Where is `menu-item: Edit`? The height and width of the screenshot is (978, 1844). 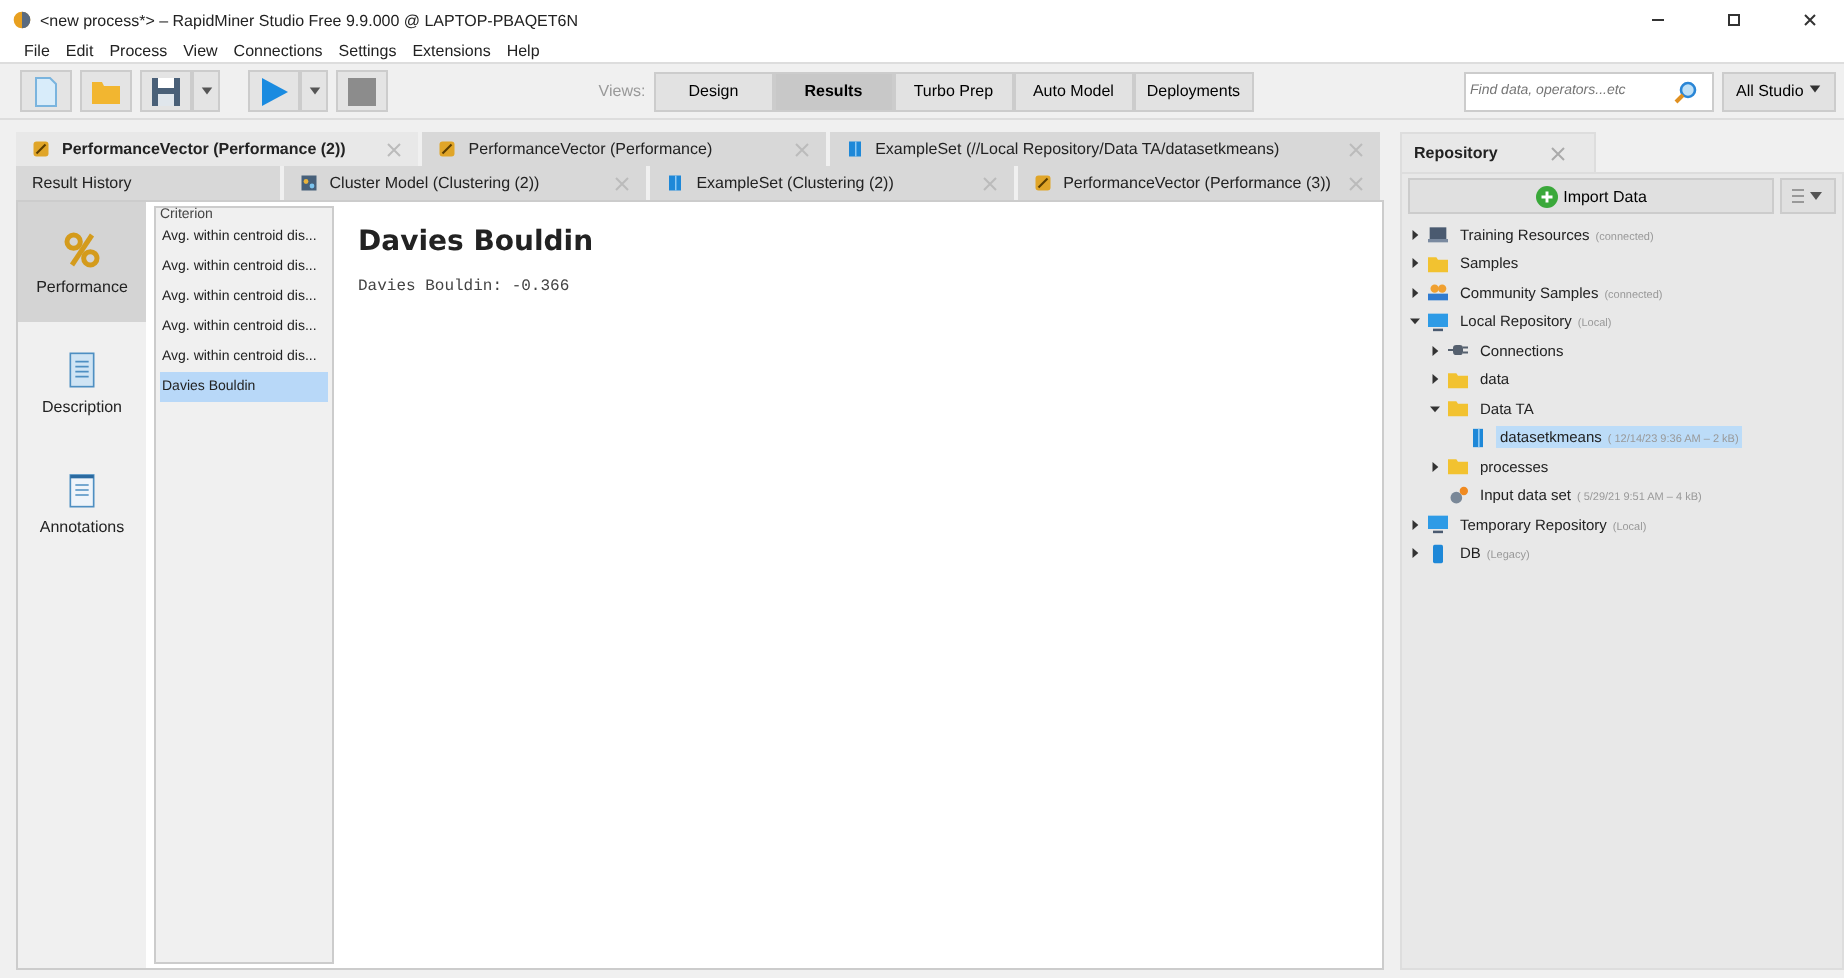 menu-item: Edit is located at coordinates (79, 51).